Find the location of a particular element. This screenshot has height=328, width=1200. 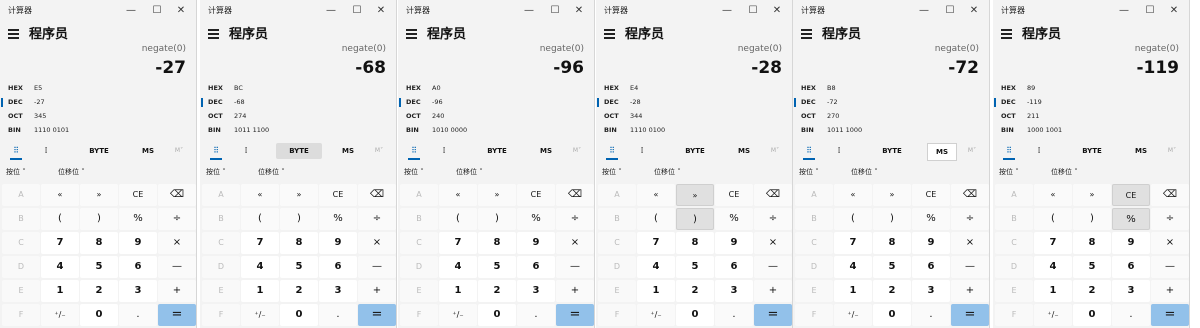

radix-row-dec: DEC -119 is located at coordinates (1091, 102).